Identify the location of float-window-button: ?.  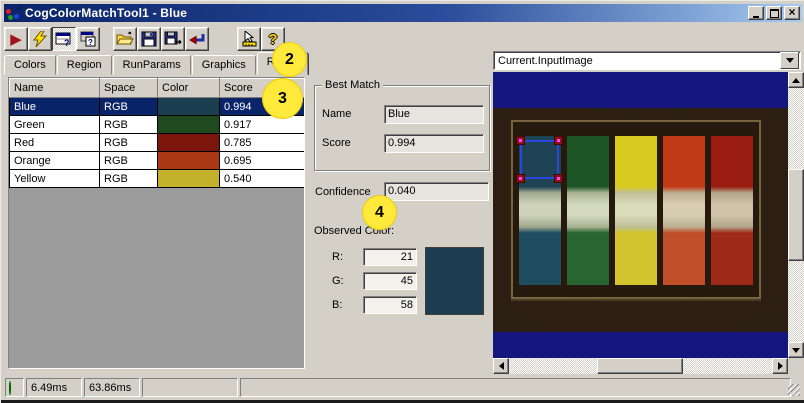
(88, 39).